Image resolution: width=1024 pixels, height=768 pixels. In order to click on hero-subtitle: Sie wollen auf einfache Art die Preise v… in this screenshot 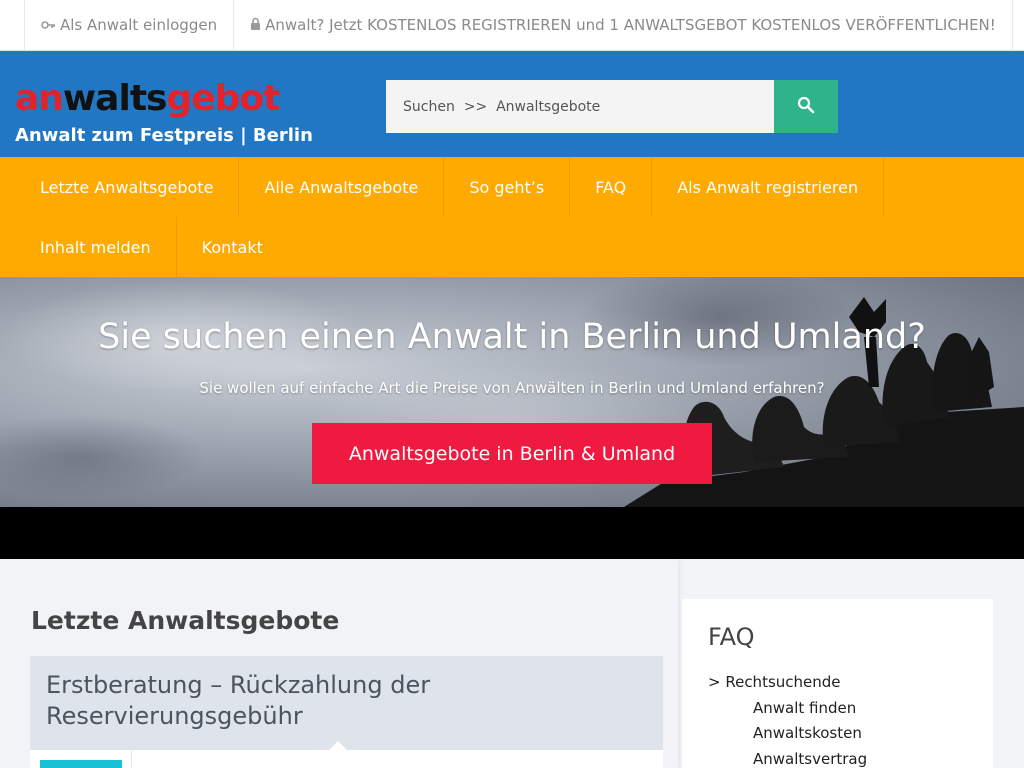, I will do `click(512, 388)`.